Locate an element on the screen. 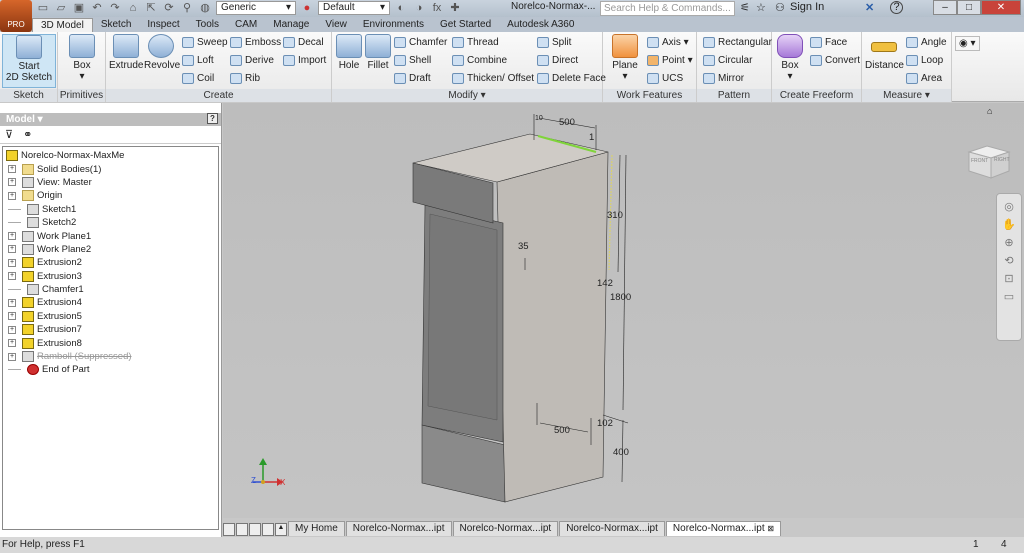 Image resolution: width=1024 pixels, height=553 pixels. box-button: Box ▾ is located at coordinates (82, 58).